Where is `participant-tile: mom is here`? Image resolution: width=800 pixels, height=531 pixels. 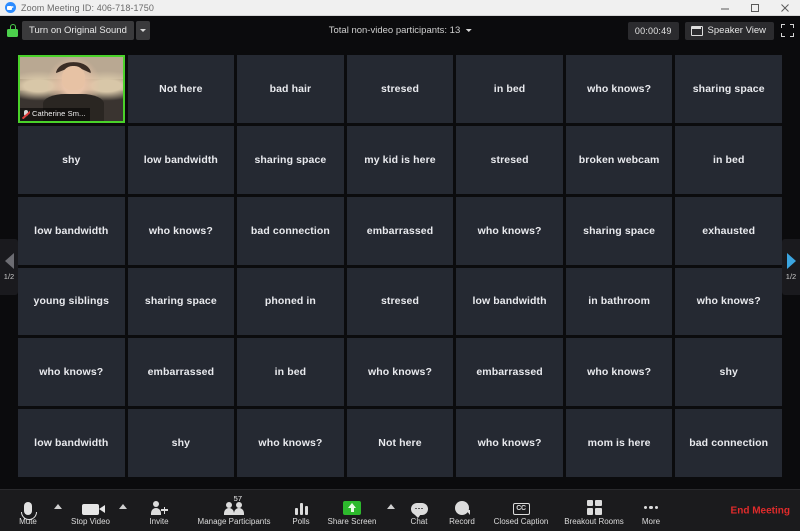
participant-tile: mom is here is located at coordinates (619, 443).